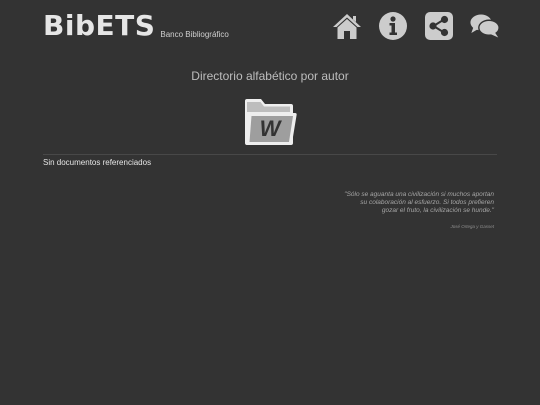 The height and width of the screenshot is (405, 540). I want to click on logo-subtitle: Banco Bibliográfico, so click(194, 34).